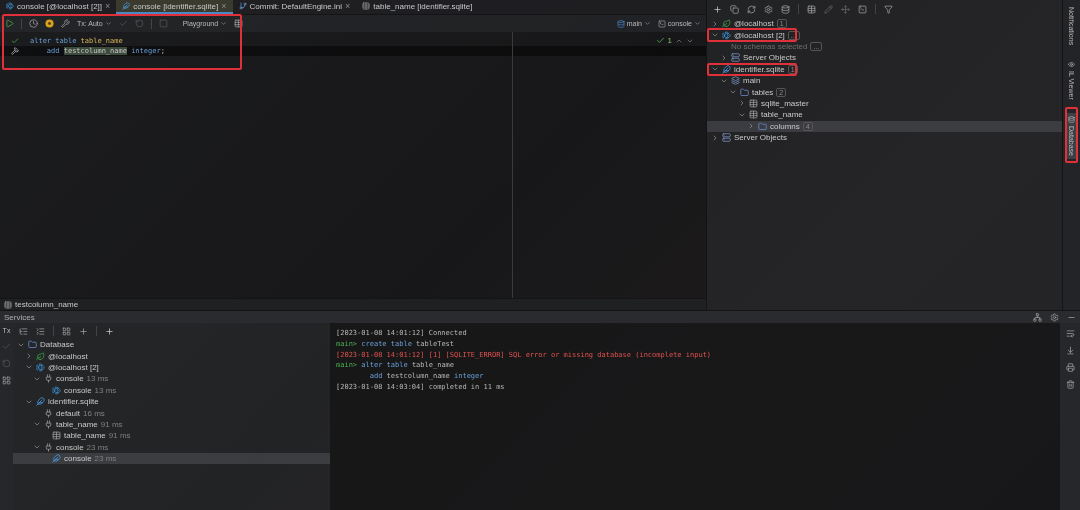  I want to click on group-icon, so click(66, 331).